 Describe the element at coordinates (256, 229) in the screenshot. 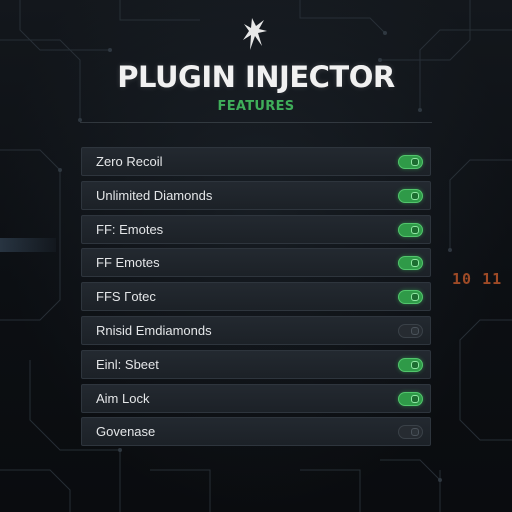

I see `feature-row-ff-emotes-1: FF: Emotes` at that location.